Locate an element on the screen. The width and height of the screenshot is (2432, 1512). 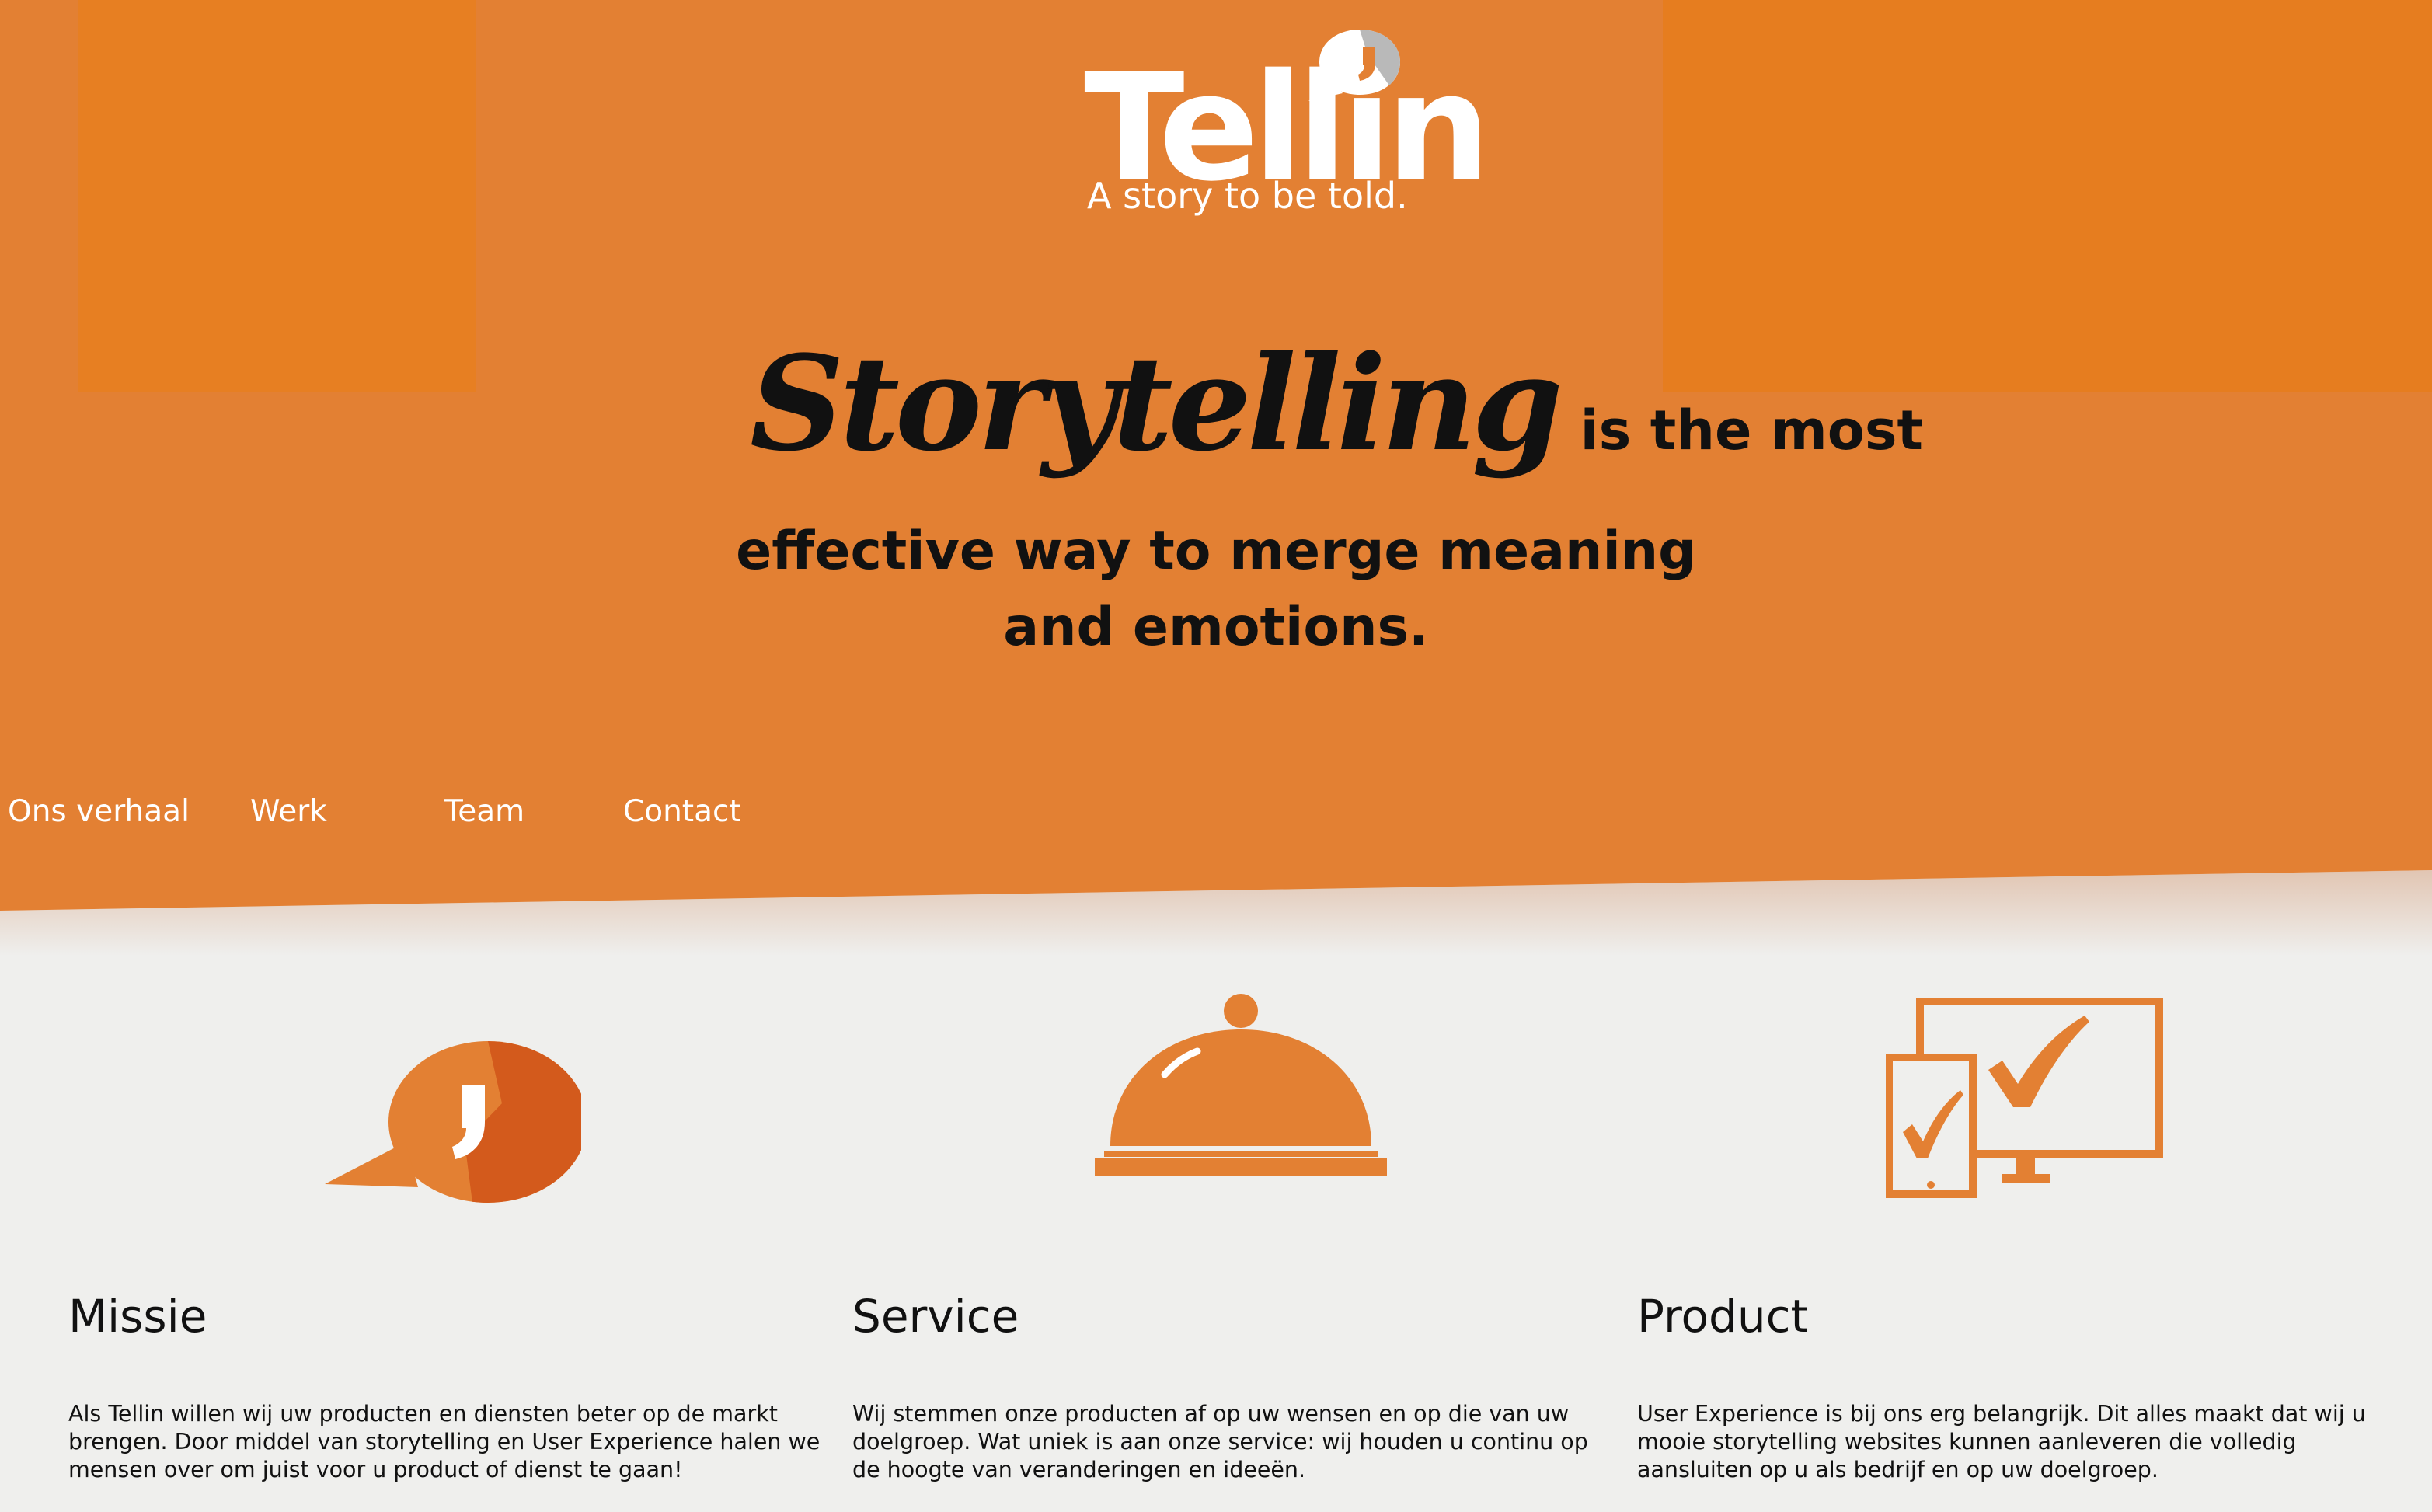
headline-script-word: Storytelling is located at coordinates (1156, 403).